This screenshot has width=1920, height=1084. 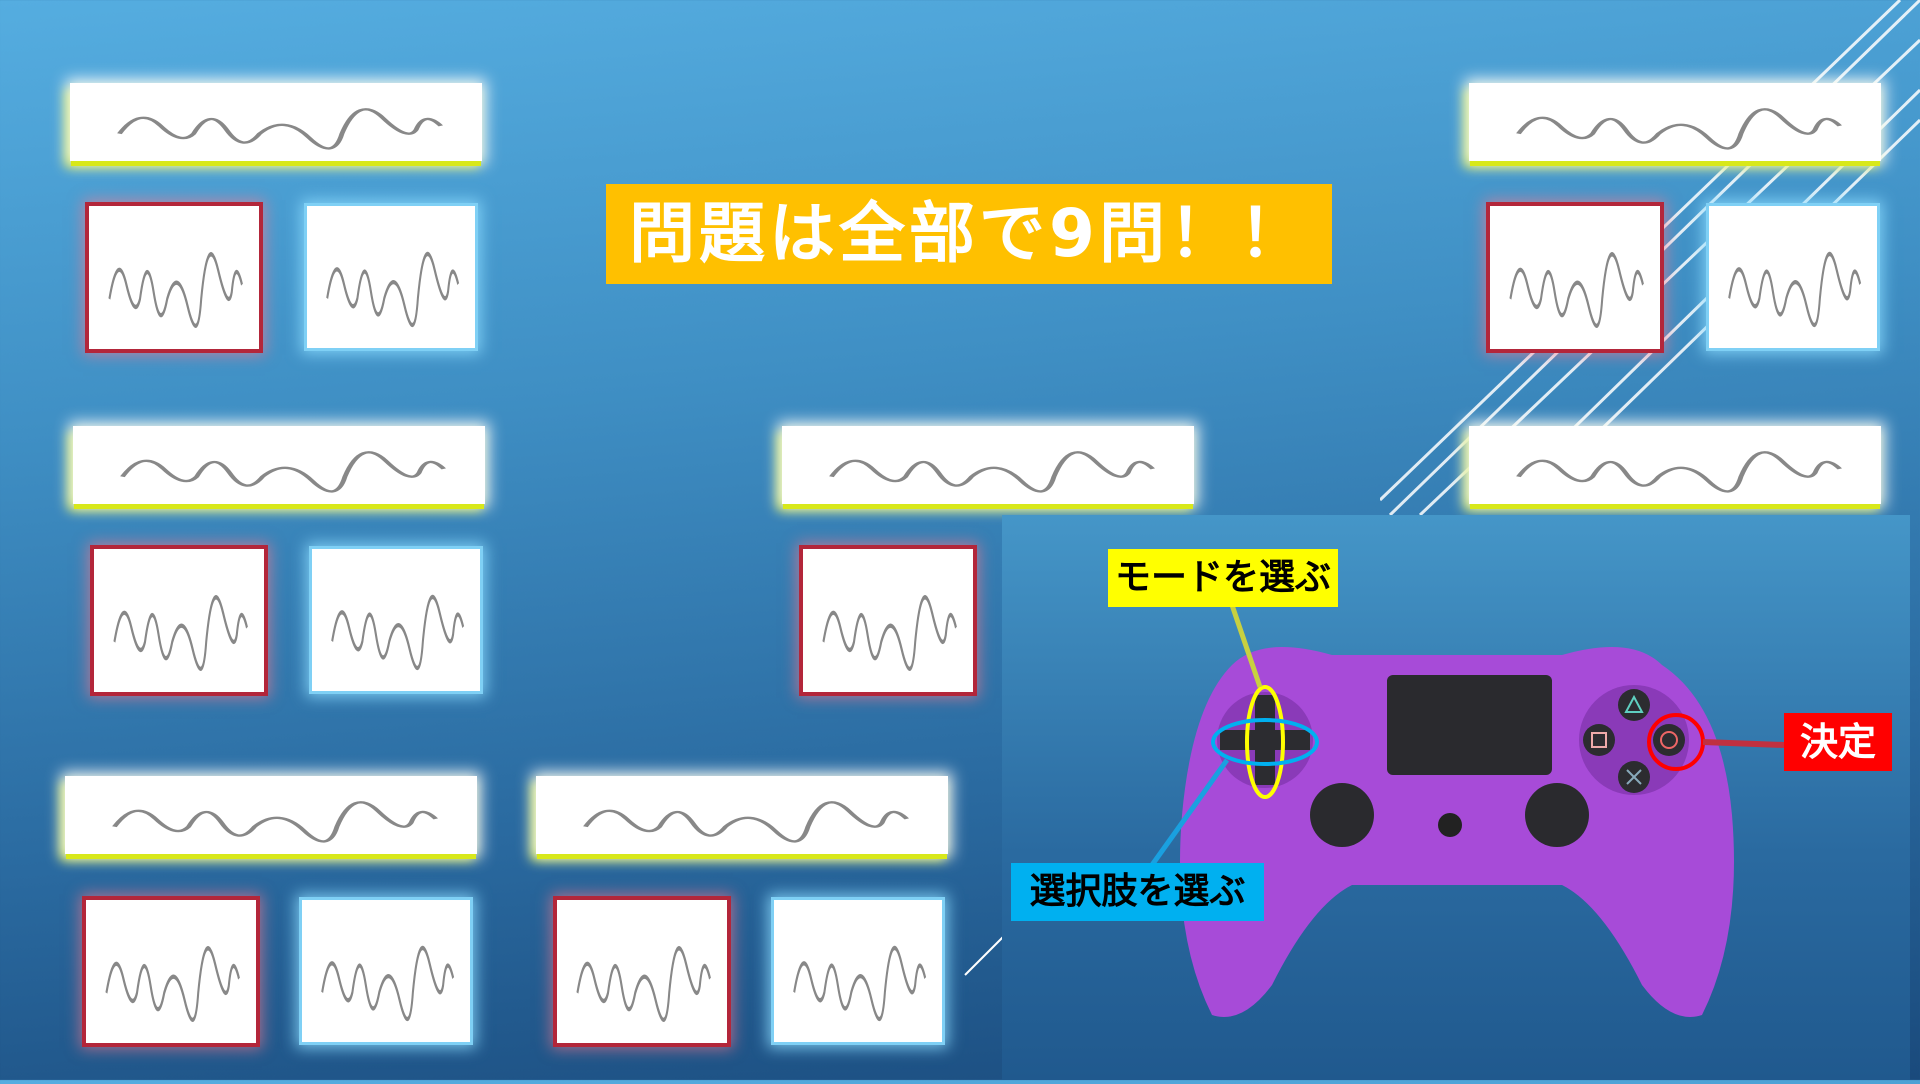 I want to click on left-stick, so click(x=1342, y=815).